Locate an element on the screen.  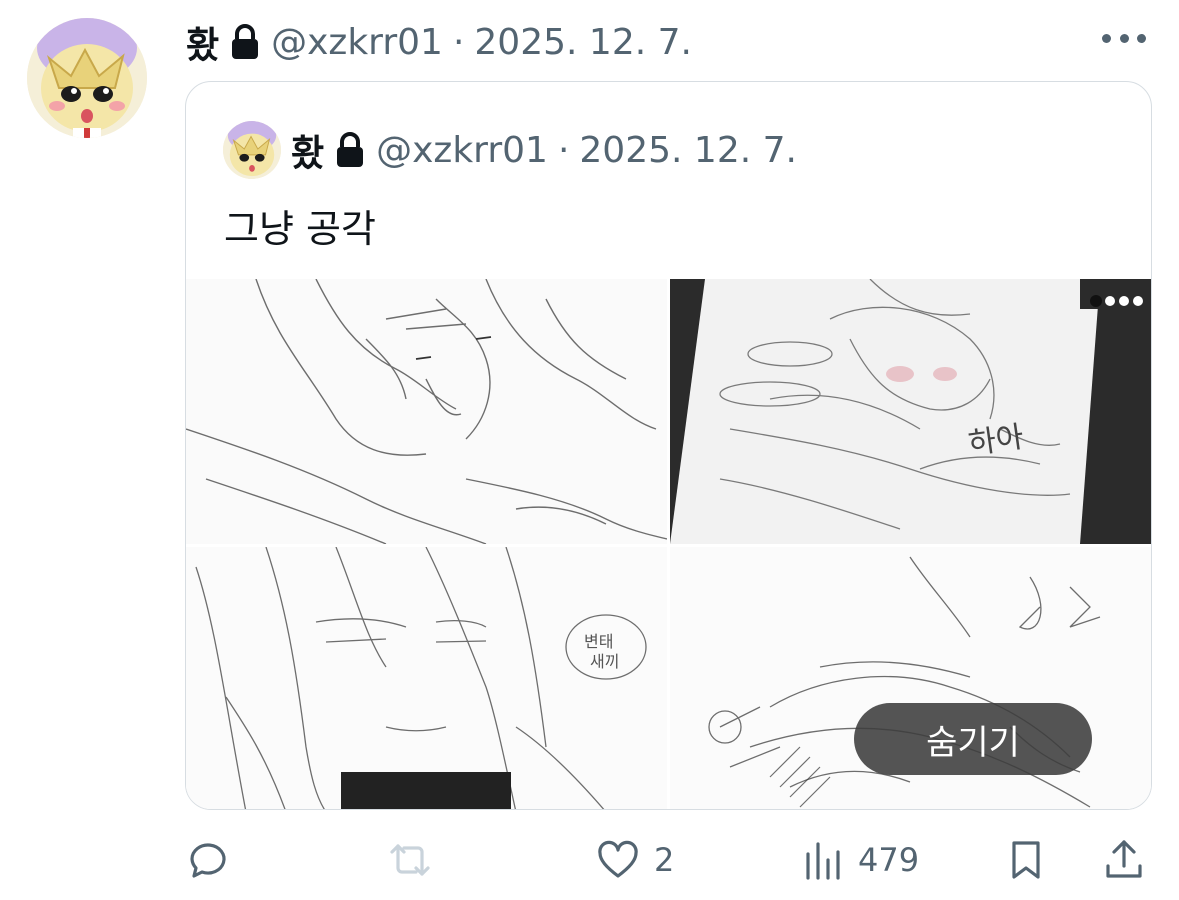
retweet-icon is located at coordinates (410, 860).